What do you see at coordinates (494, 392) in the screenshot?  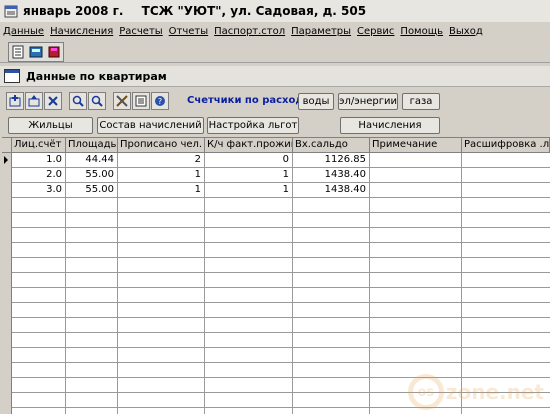 I see `watermark-text: zone.net` at bounding box center [494, 392].